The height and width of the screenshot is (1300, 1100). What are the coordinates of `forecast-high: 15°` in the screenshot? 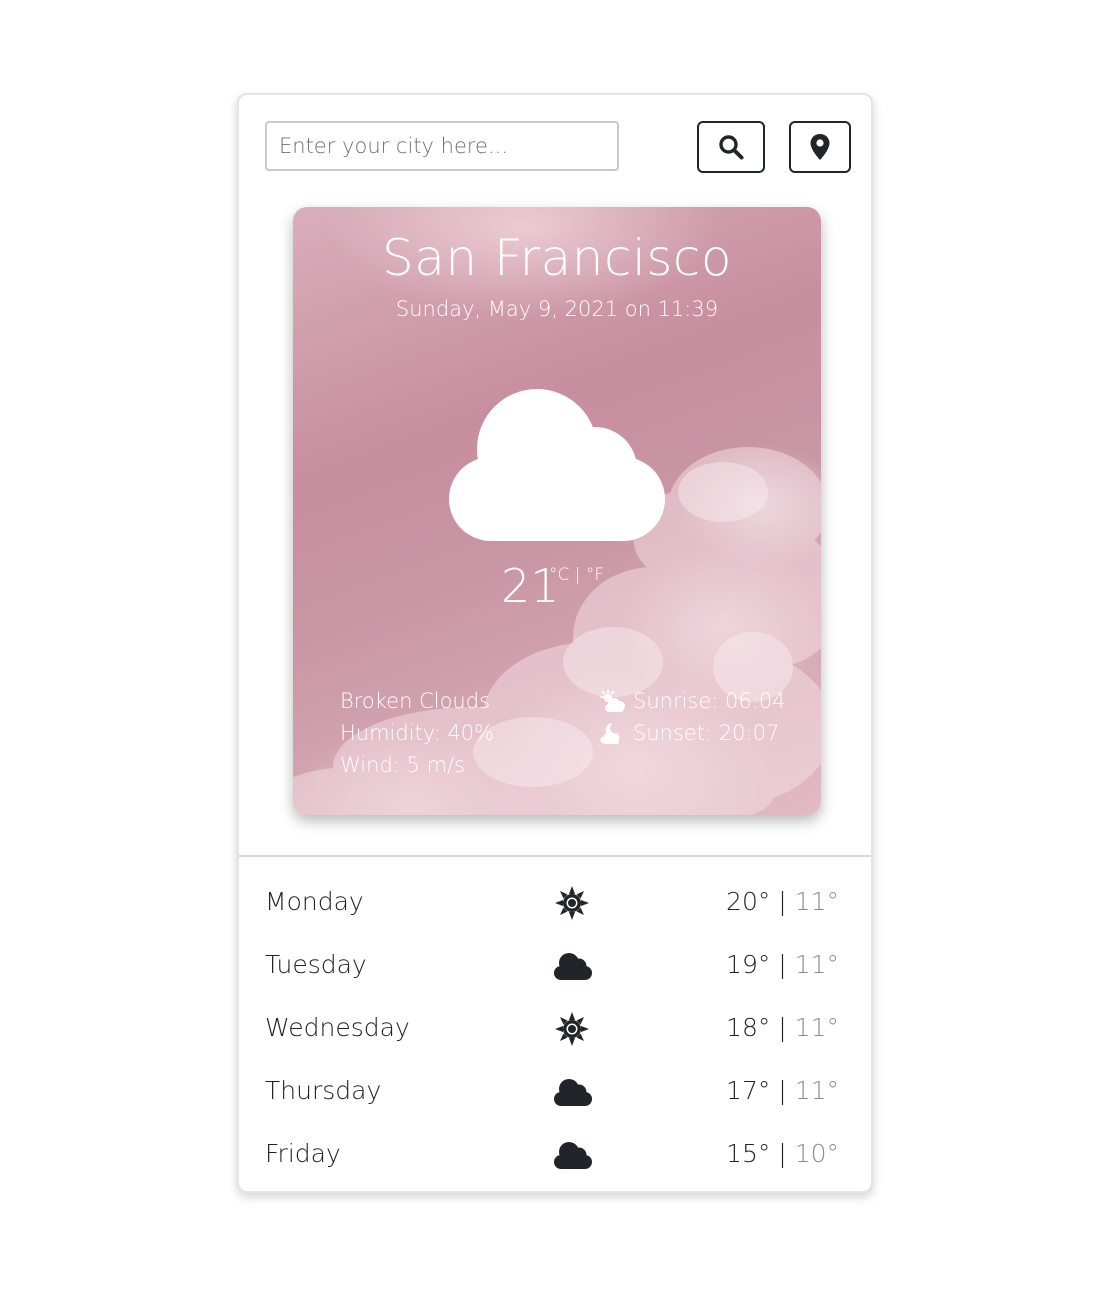 It's located at (748, 1153).